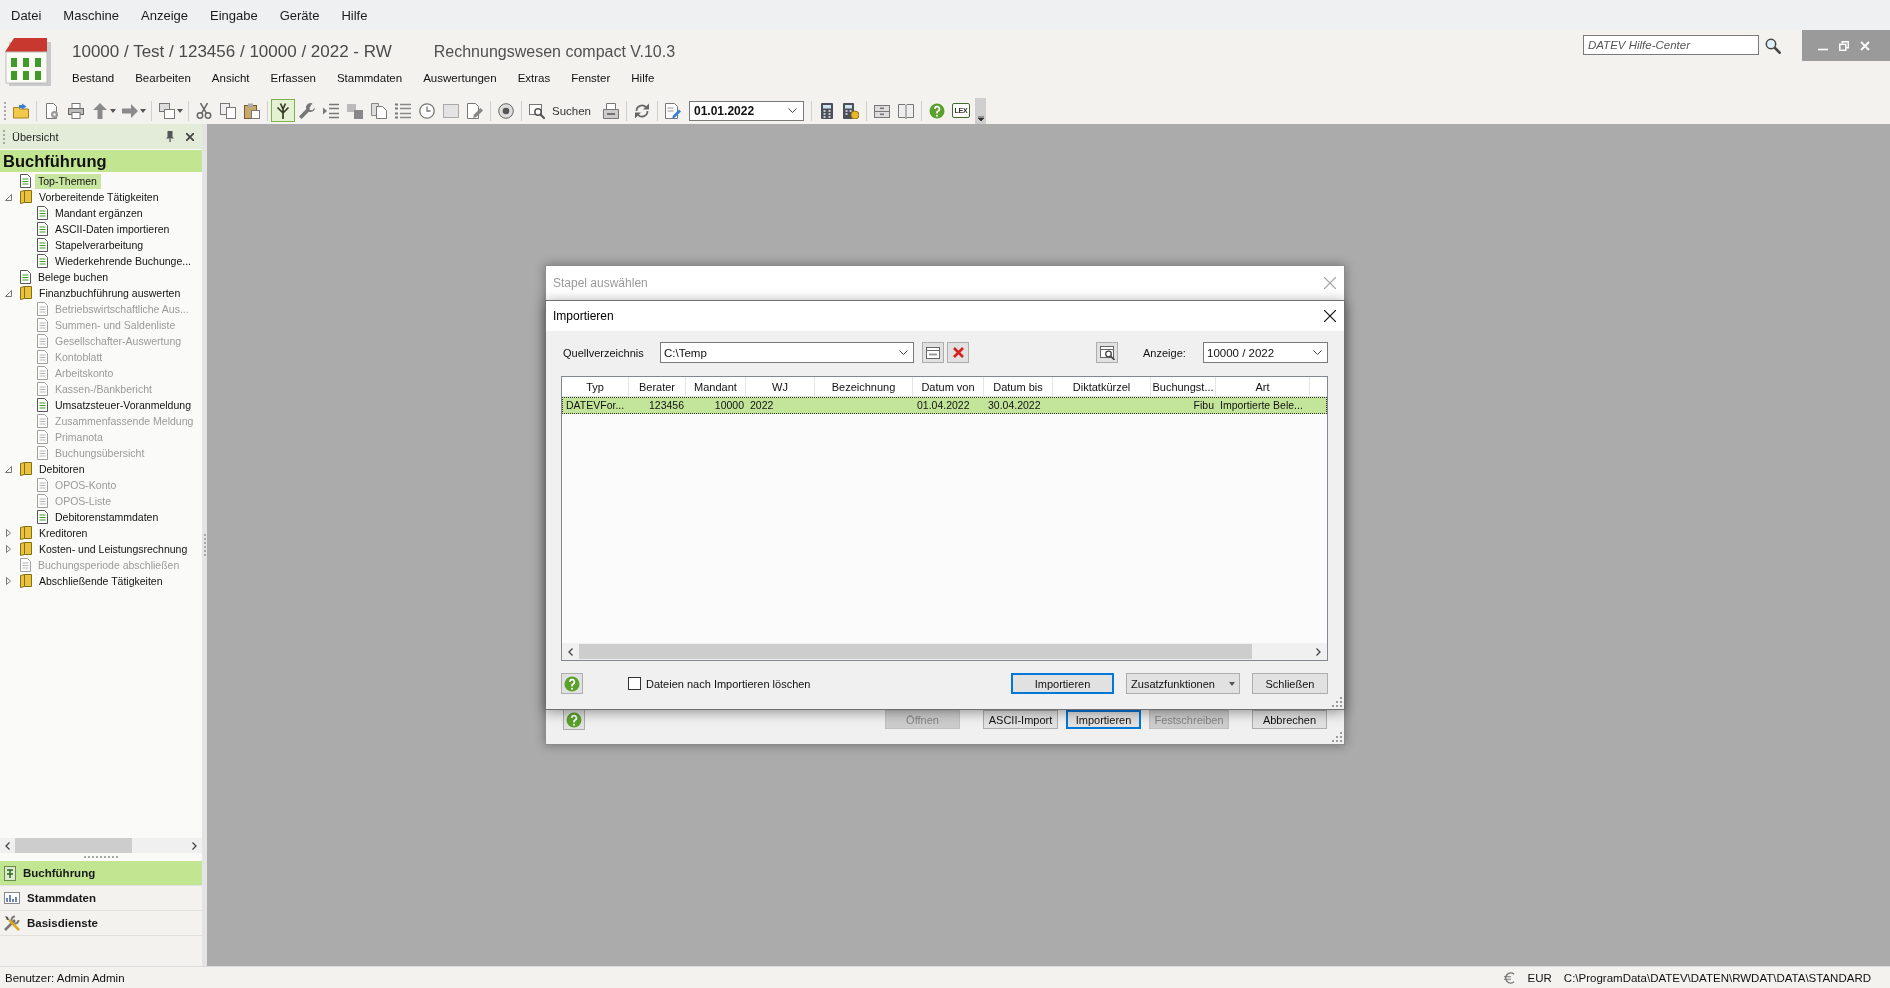 Image resolution: width=1890 pixels, height=988 pixels. I want to click on tree-item: Abschließende Tätigkeiten, so click(101, 581).